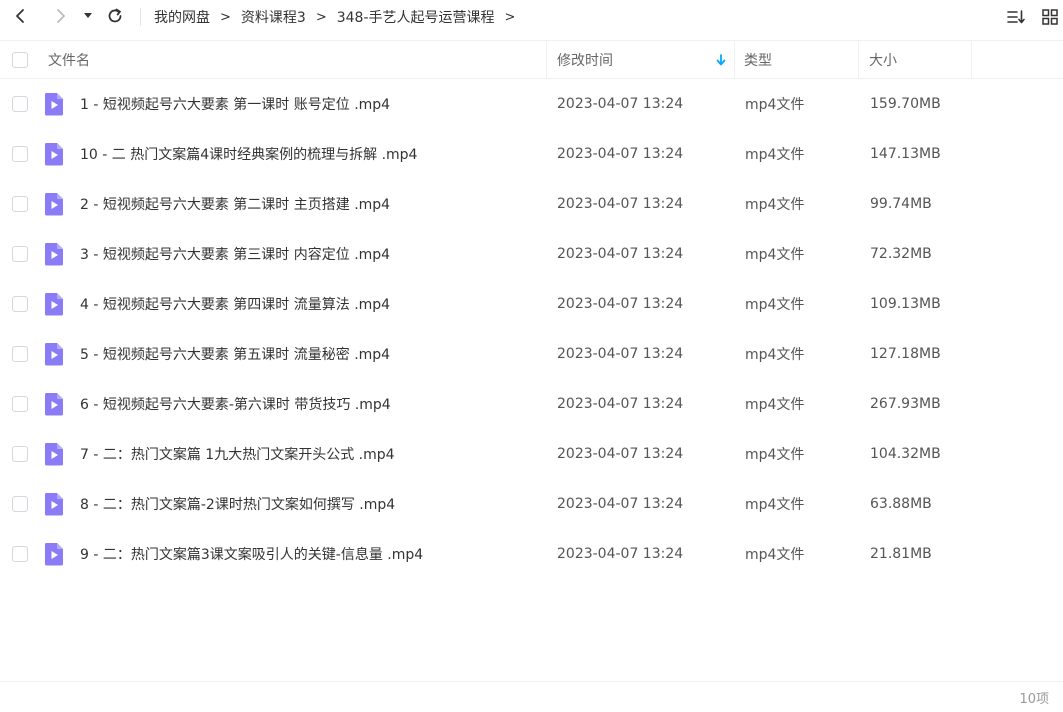 The width and height of the screenshot is (1063, 712). What do you see at coordinates (60, 16) in the screenshot?
I see `forward-button` at bounding box center [60, 16].